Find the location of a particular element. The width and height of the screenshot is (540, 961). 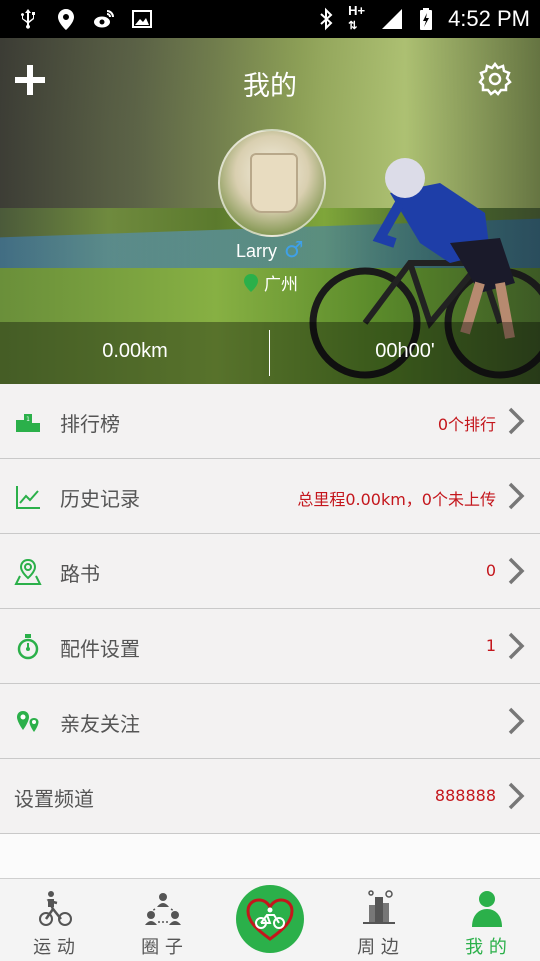

status-bar: H+ ⇅ 4:52 PM is located at coordinates (270, 19).